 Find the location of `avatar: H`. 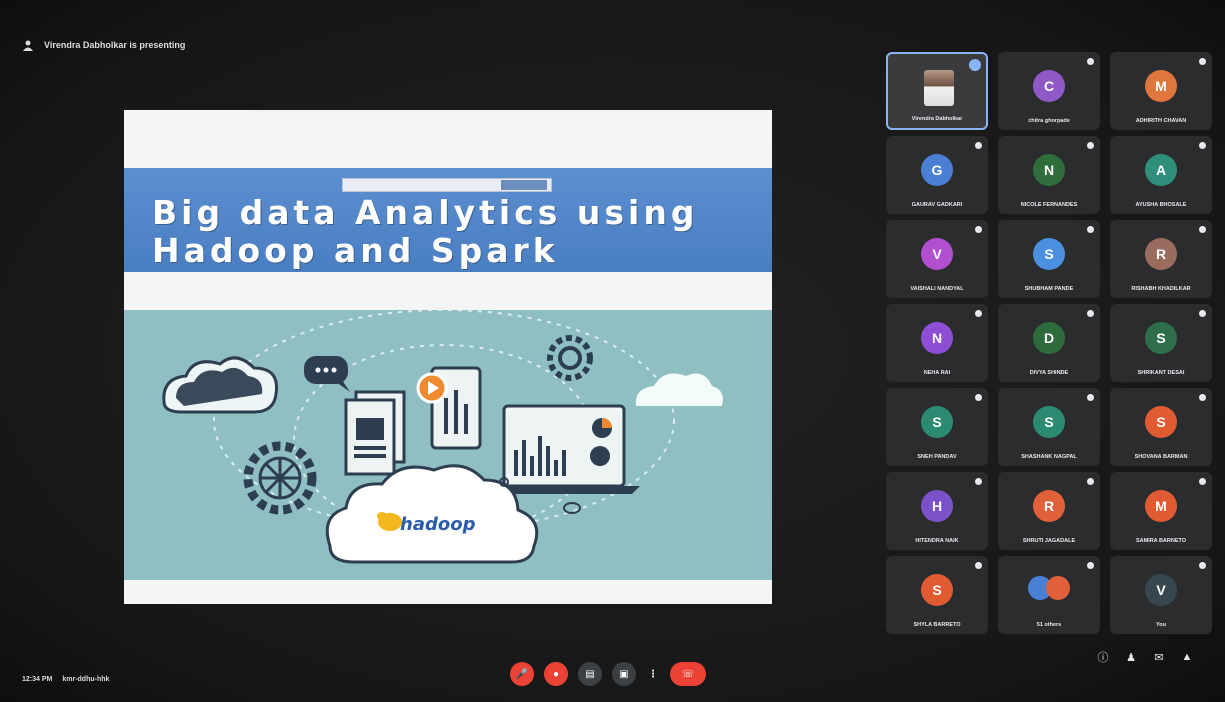

avatar: H is located at coordinates (937, 506).